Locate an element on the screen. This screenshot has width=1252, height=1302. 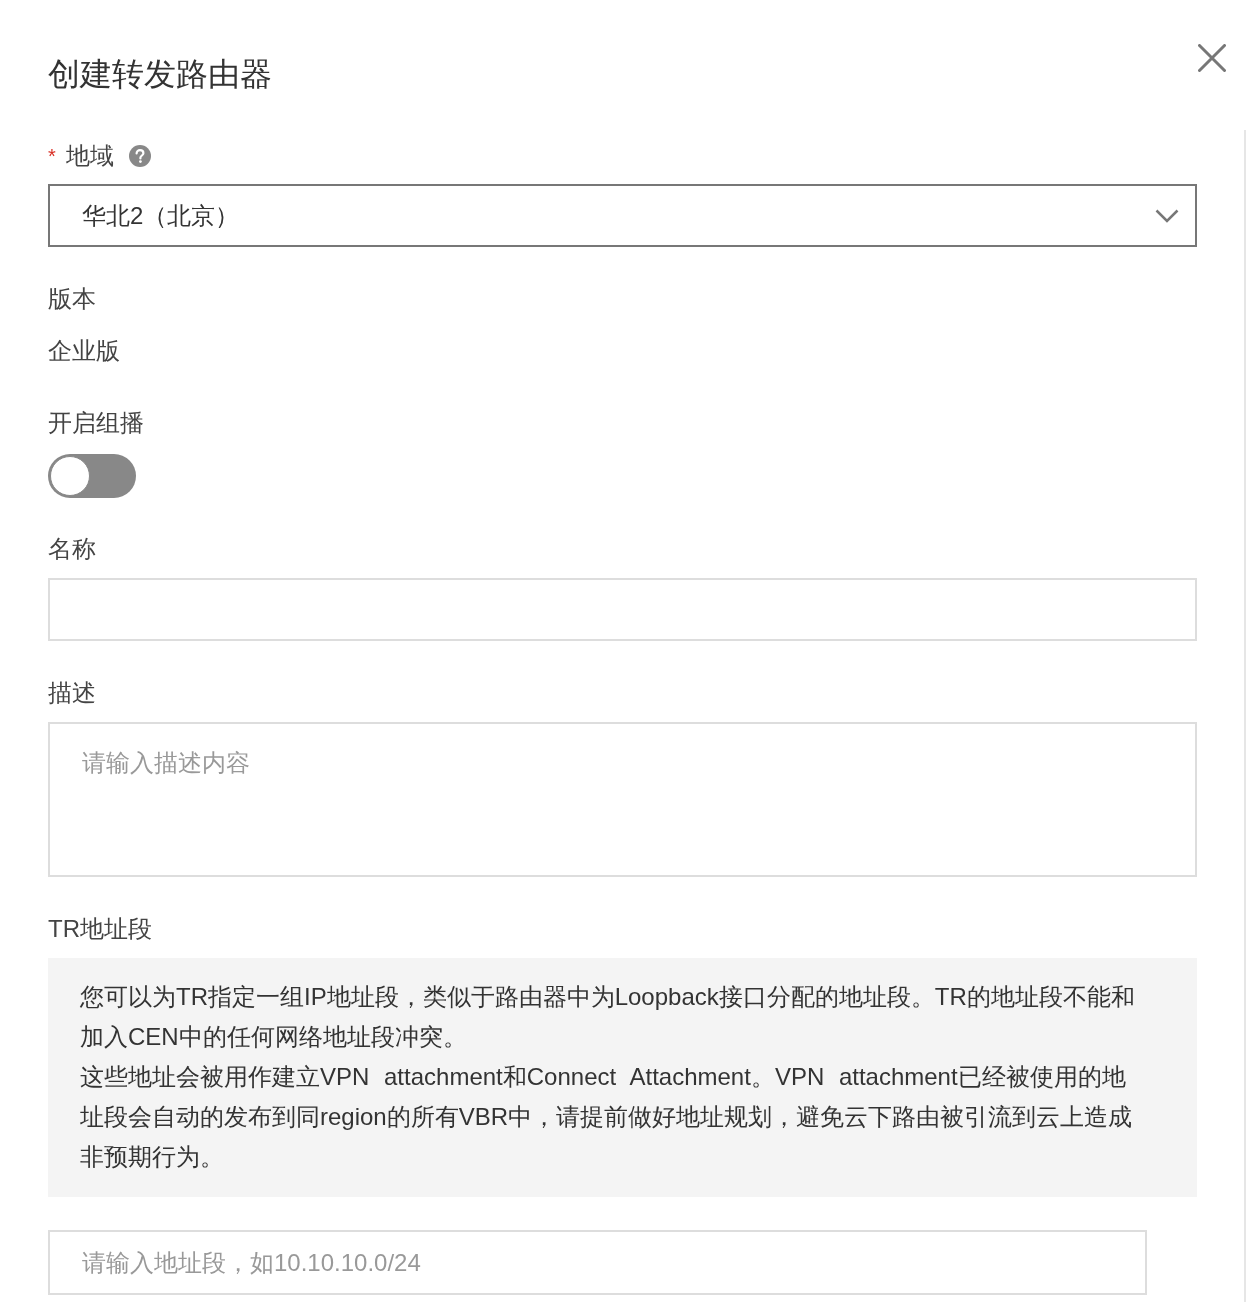
close-icon is located at coordinates (1212, 58).